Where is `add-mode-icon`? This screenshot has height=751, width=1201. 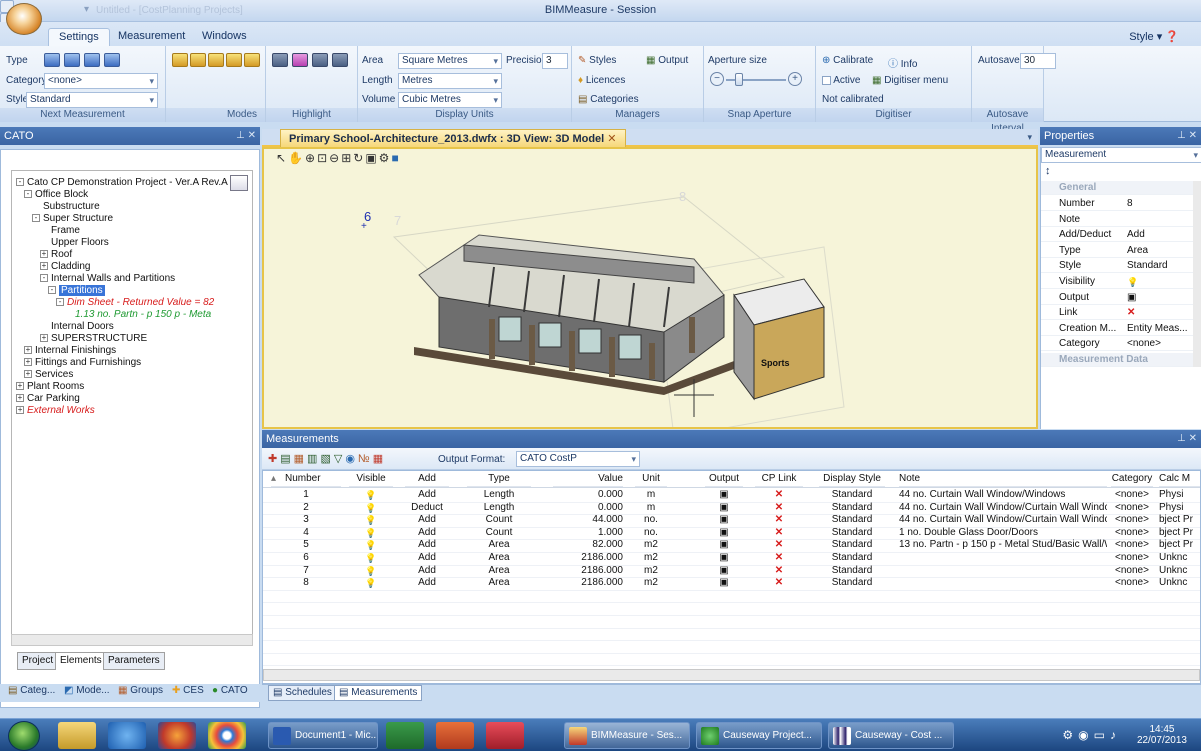 add-mode-icon is located at coordinates (180, 60).